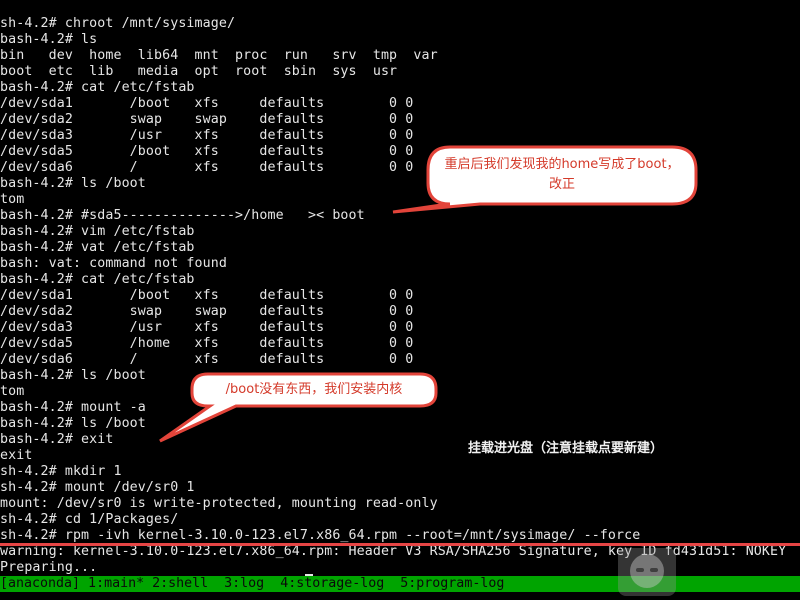 This screenshot has height=600, width=800. What do you see at coordinates (199, 71) in the screenshot?
I see `terminal-line: boot etc lib media opt root sbin sys usr` at bounding box center [199, 71].